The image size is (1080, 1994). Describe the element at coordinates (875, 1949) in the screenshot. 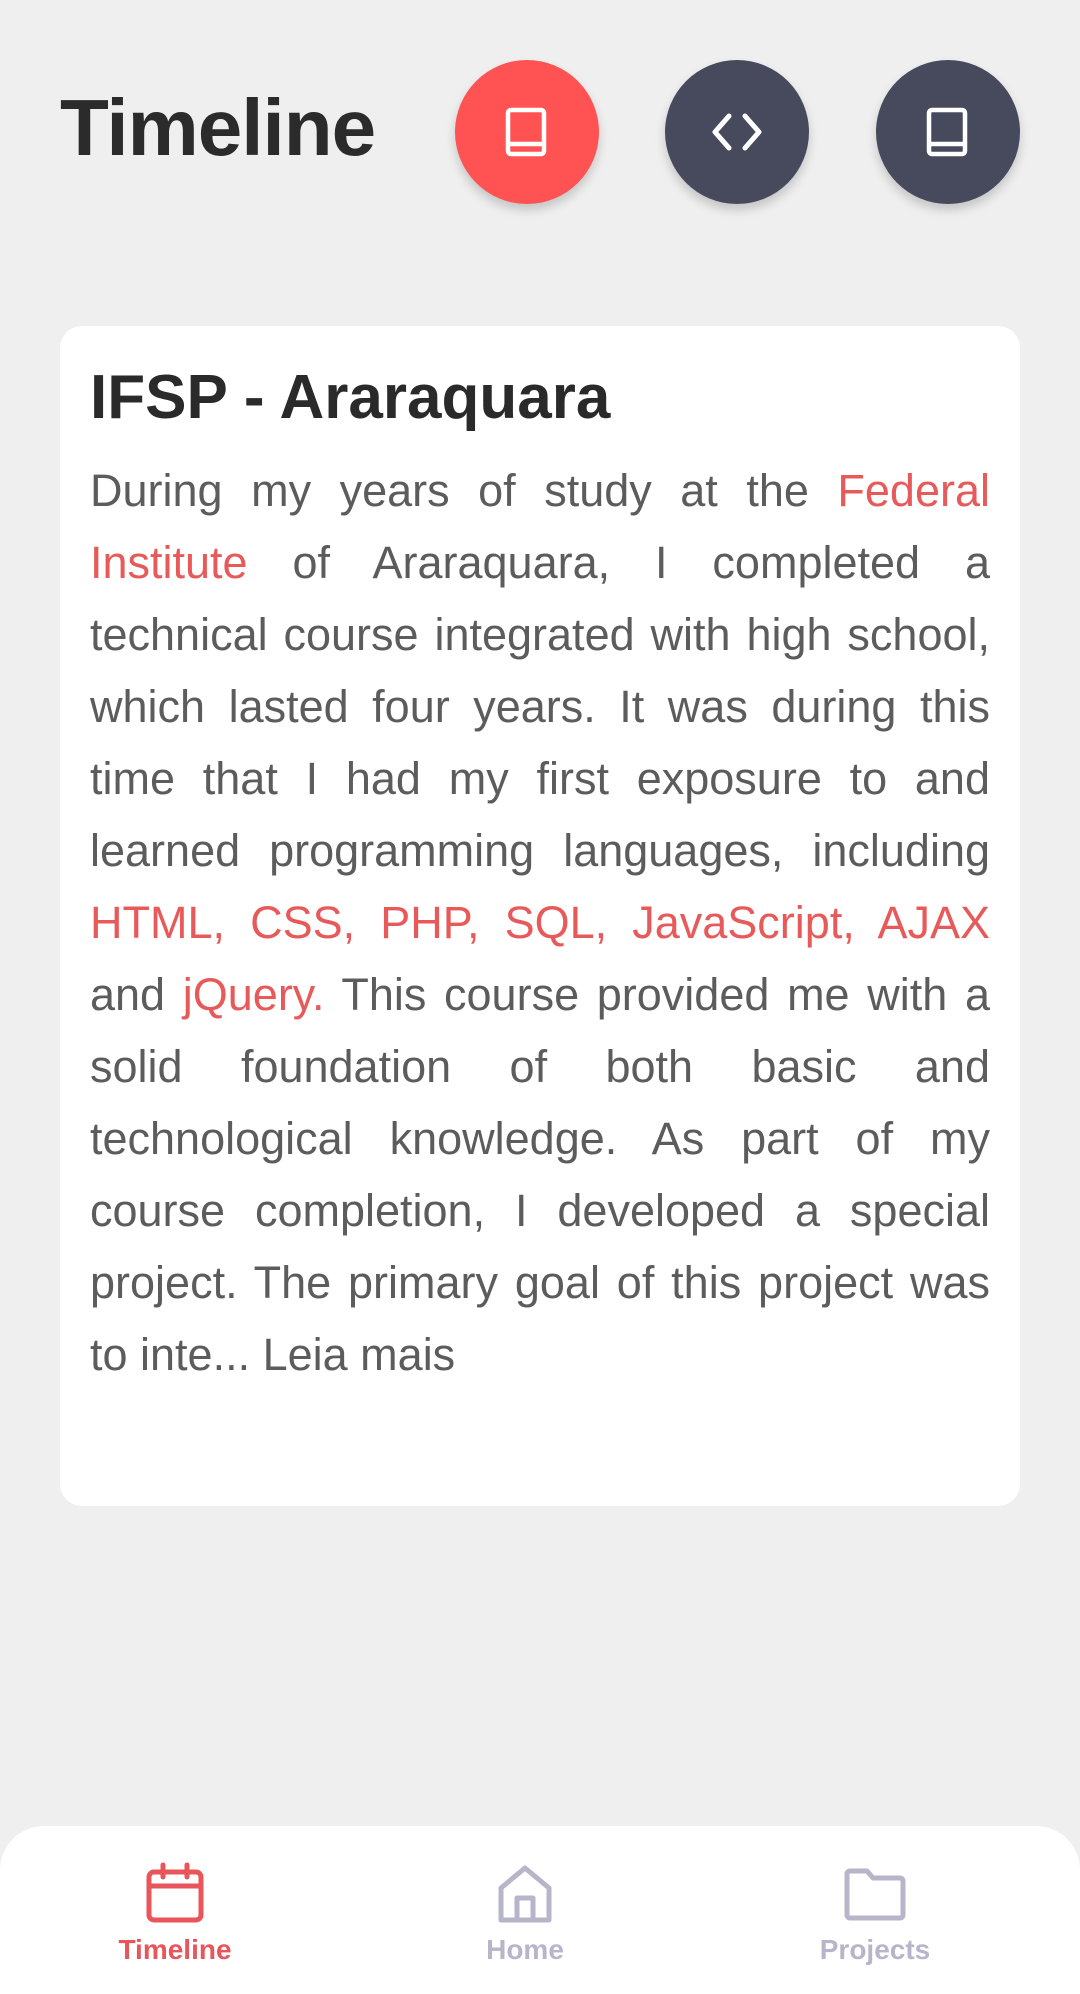

I see `nav-label-projects: Projects` at that location.